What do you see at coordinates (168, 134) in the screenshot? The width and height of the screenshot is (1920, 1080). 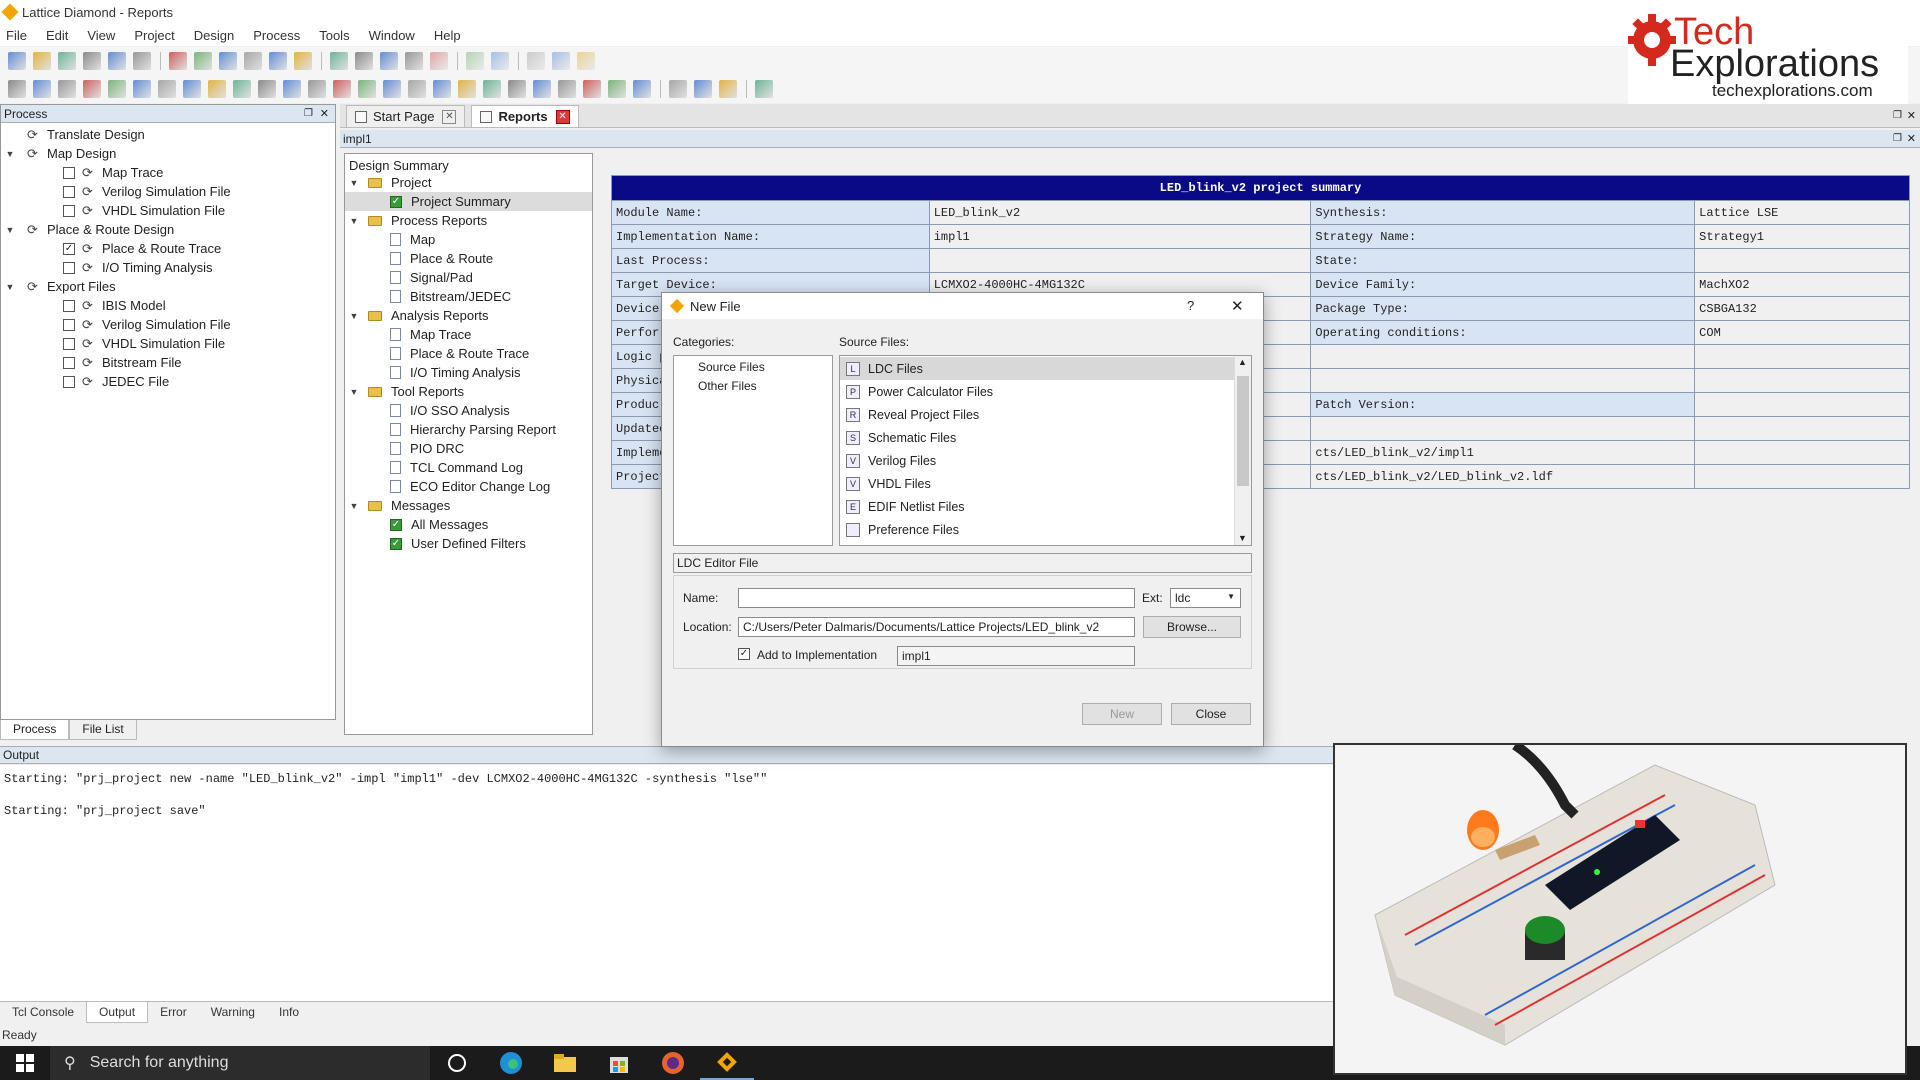 I see `process-item: ⟳ Translate Design` at bounding box center [168, 134].